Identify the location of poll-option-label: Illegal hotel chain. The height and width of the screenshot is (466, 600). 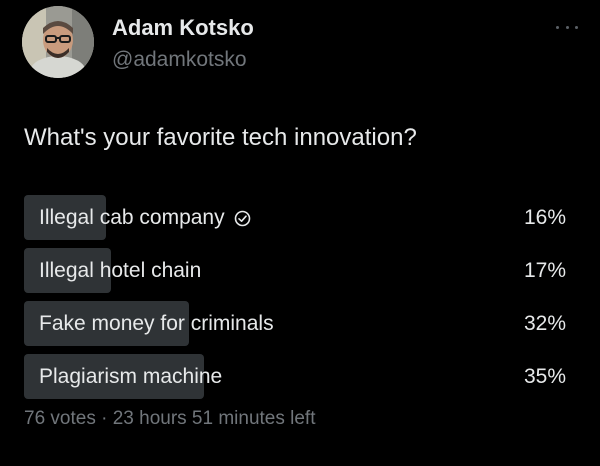
(120, 270).